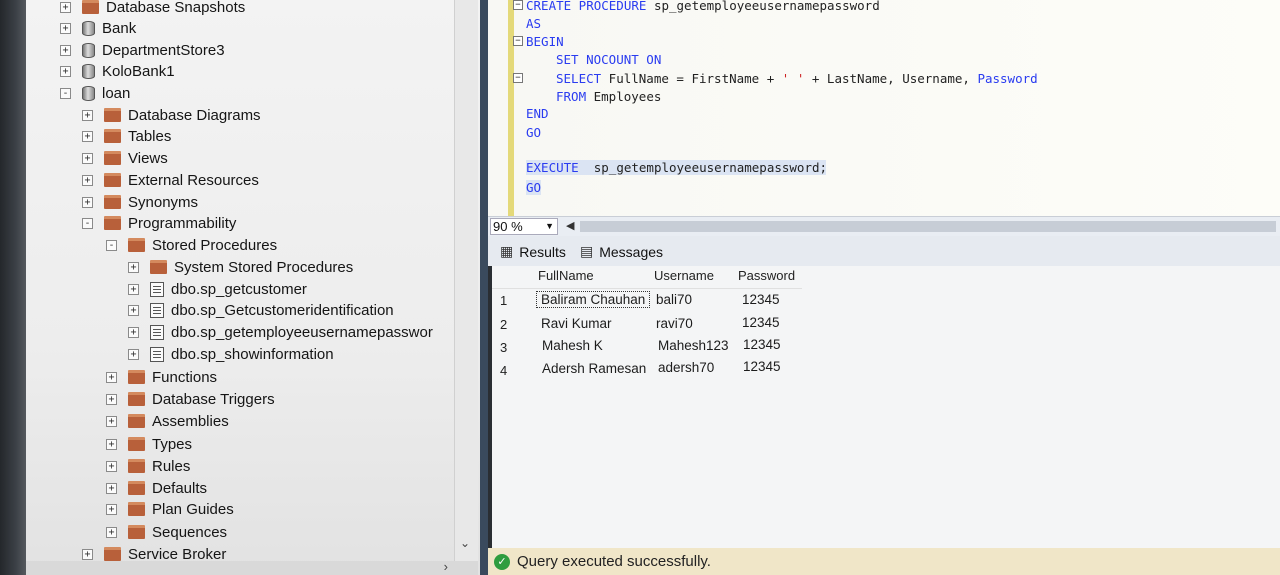 This screenshot has height=575, width=1280. What do you see at coordinates (621, 251) in the screenshot?
I see `tab-messages: ▤ Messages` at bounding box center [621, 251].